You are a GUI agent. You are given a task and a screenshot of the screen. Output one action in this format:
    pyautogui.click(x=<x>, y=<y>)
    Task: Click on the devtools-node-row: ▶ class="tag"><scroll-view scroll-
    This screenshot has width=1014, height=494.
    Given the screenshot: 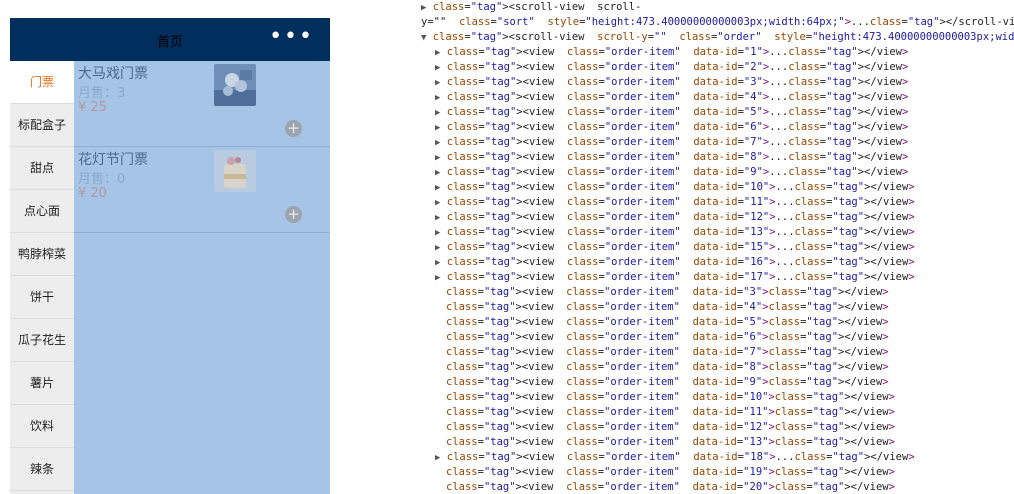 What is the action you would take?
    pyautogui.click(x=699, y=7)
    